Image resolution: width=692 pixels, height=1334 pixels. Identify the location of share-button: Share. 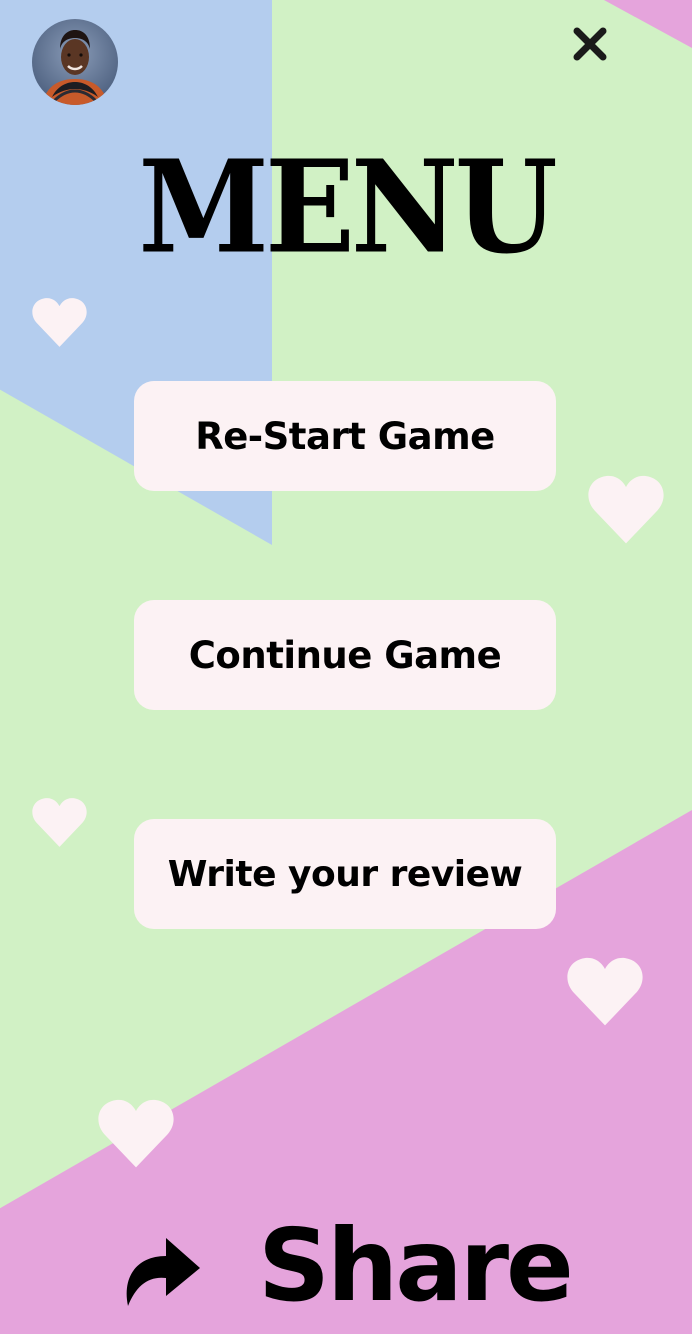
(346, 1266).